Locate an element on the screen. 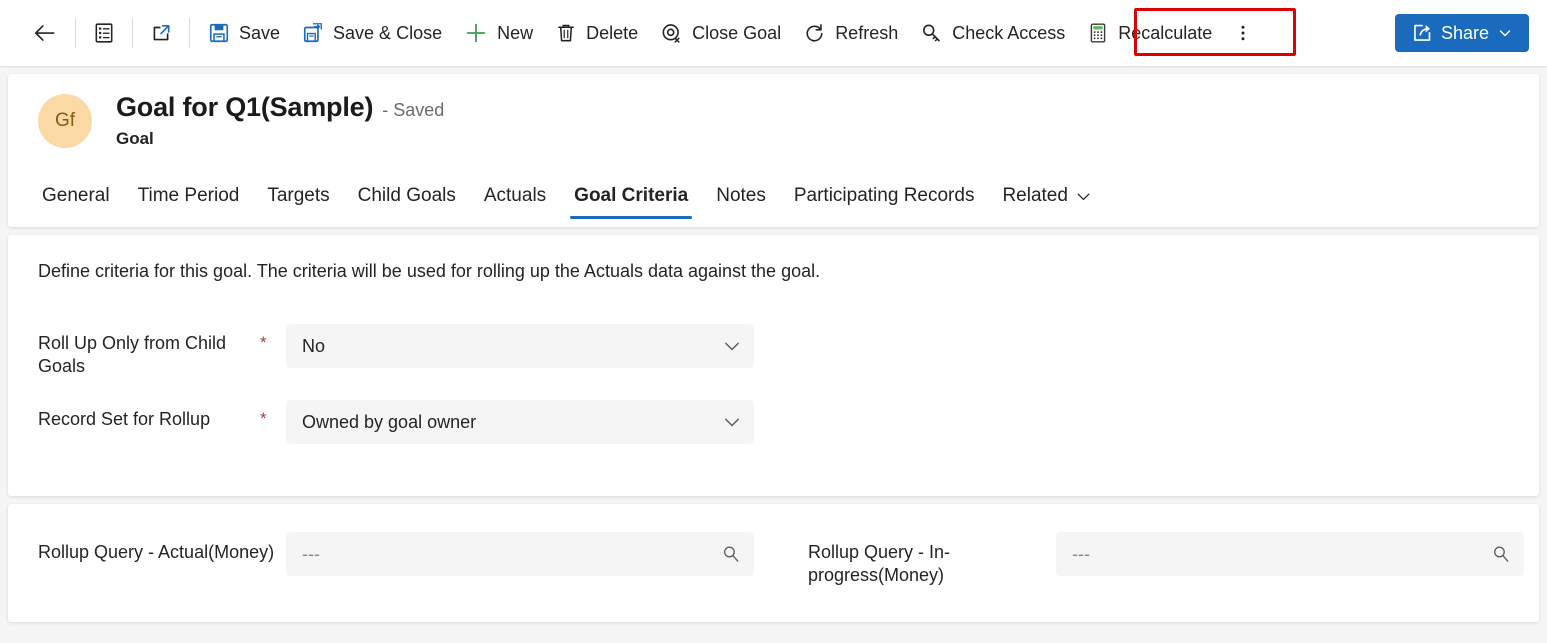  form-selector-button is located at coordinates (104, 33).